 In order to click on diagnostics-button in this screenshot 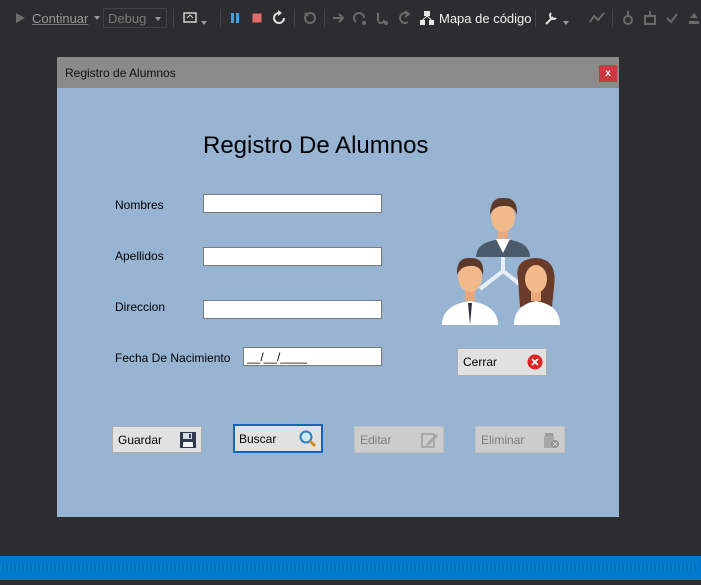, I will do `click(597, 18)`.